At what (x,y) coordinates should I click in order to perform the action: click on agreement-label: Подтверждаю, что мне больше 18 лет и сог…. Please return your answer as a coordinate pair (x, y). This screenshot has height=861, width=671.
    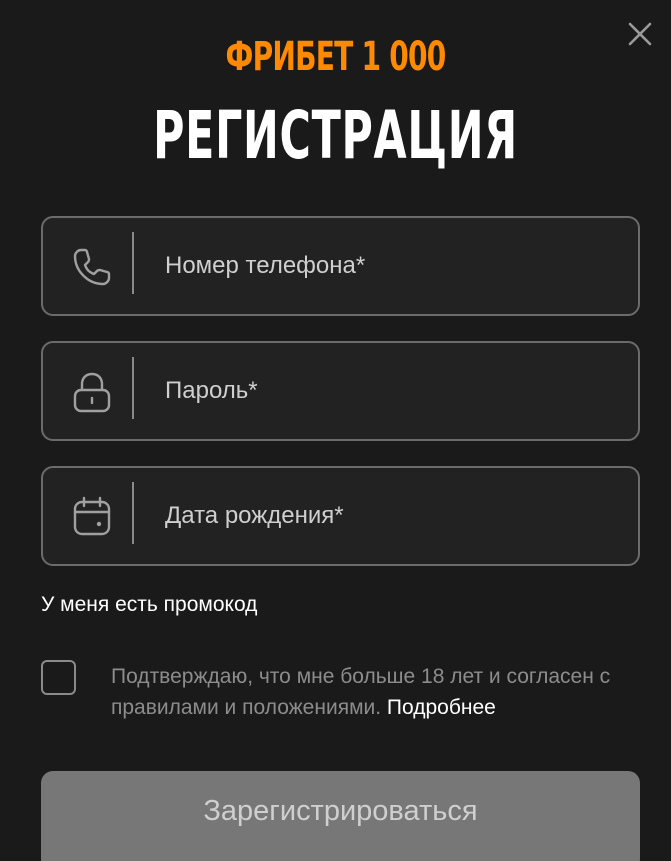
    Looking at the image, I should click on (361, 692).